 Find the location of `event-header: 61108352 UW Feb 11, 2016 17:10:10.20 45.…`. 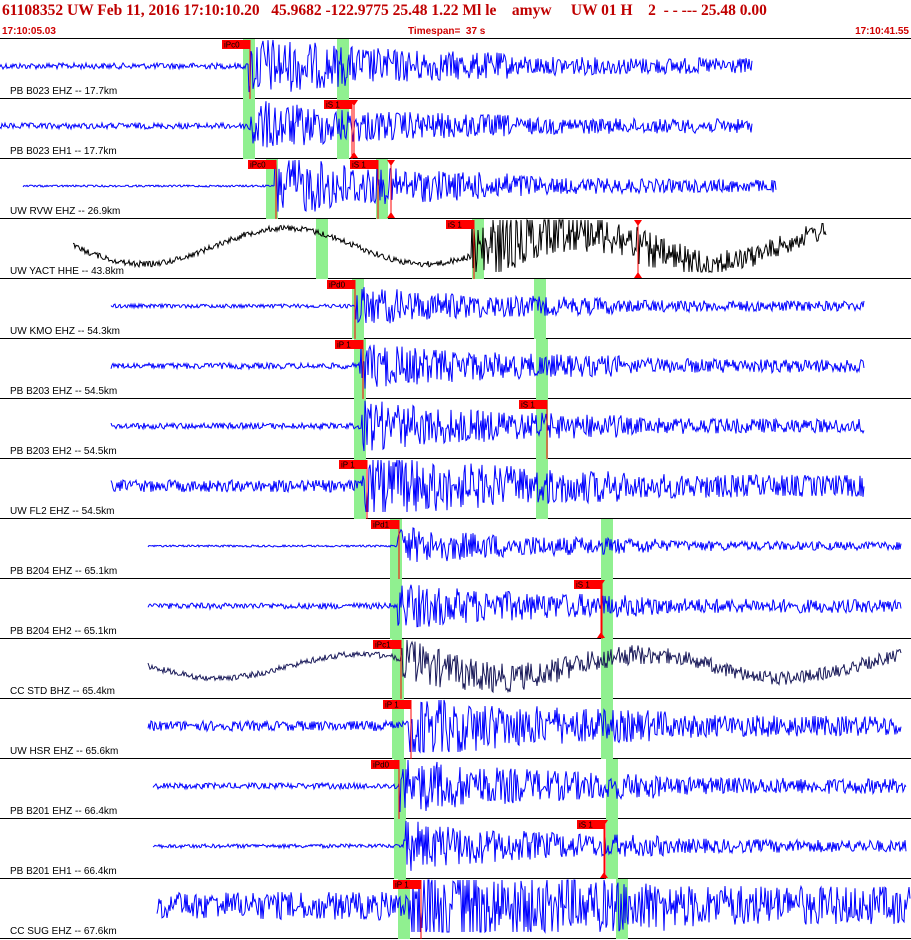

event-header: 61108352 UW Feb 11, 2016 17:10:10.20 45.… is located at coordinates (455, 19).